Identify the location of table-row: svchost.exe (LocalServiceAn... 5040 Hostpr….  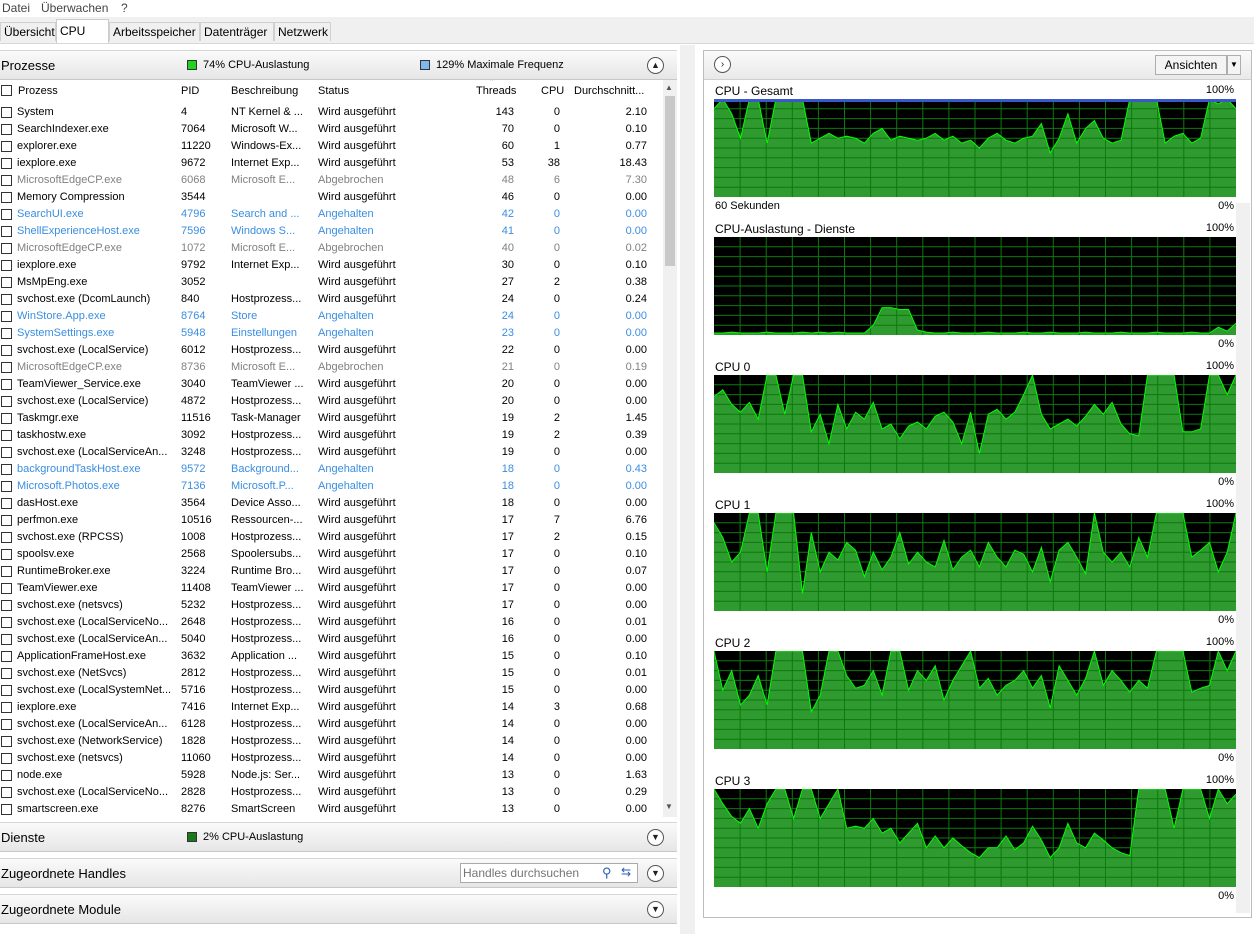
(331, 639).